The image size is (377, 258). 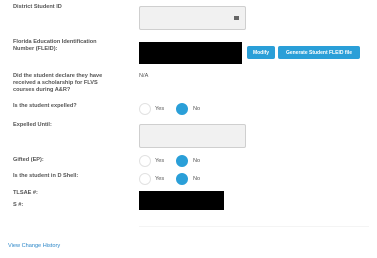 What do you see at coordinates (45, 106) in the screenshot?
I see `expelled-label: Is the student expelled?` at bounding box center [45, 106].